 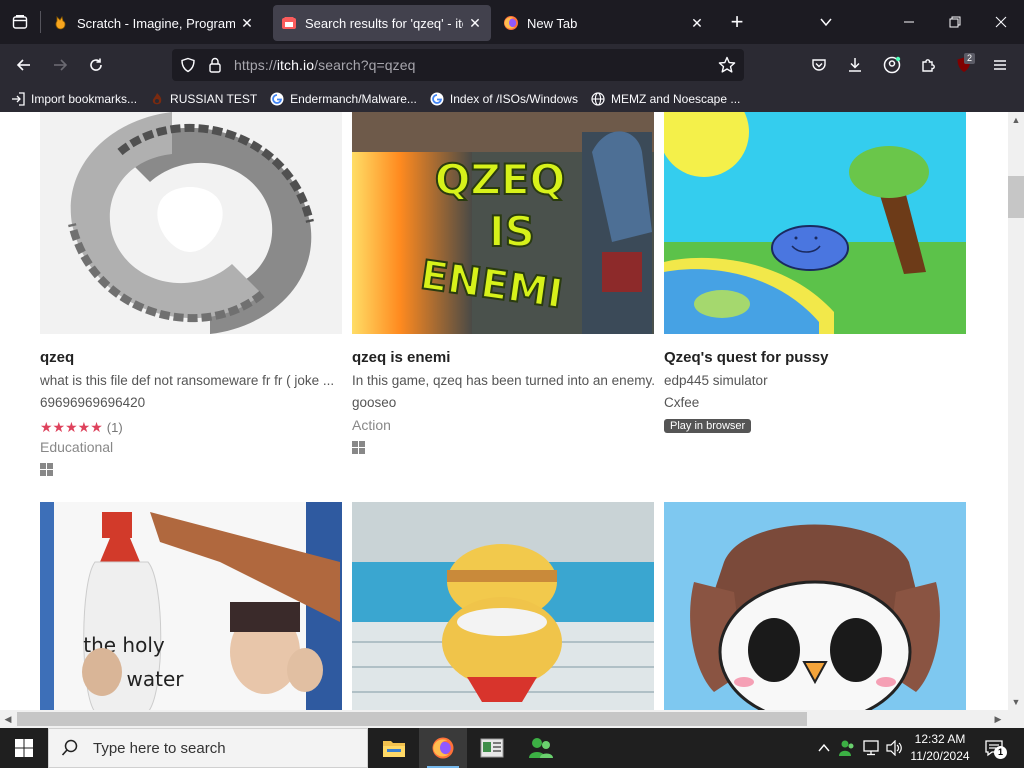 I want to click on firefox-view-button, so click(x=20, y=22).